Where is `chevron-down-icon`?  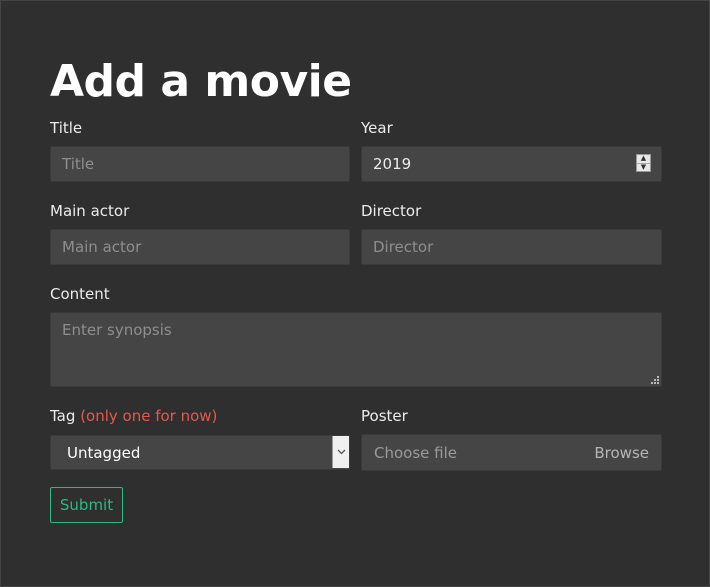 chevron-down-icon is located at coordinates (340, 452).